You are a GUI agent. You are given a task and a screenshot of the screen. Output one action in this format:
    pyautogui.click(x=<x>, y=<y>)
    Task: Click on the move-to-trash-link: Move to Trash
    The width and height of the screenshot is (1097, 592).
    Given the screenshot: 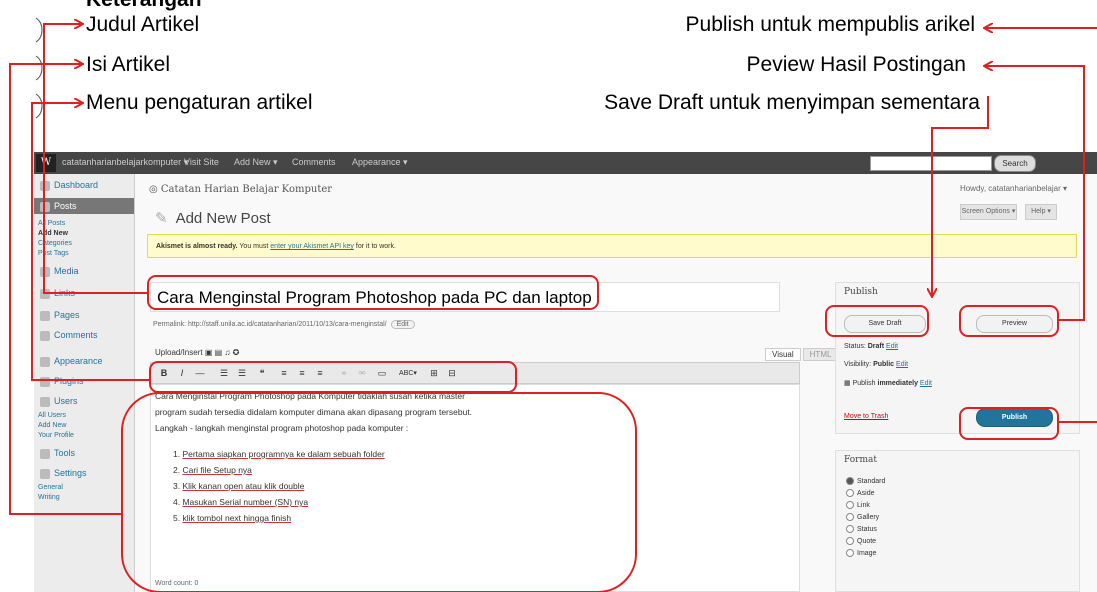 What is the action you would take?
    pyautogui.click(x=866, y=416)
    